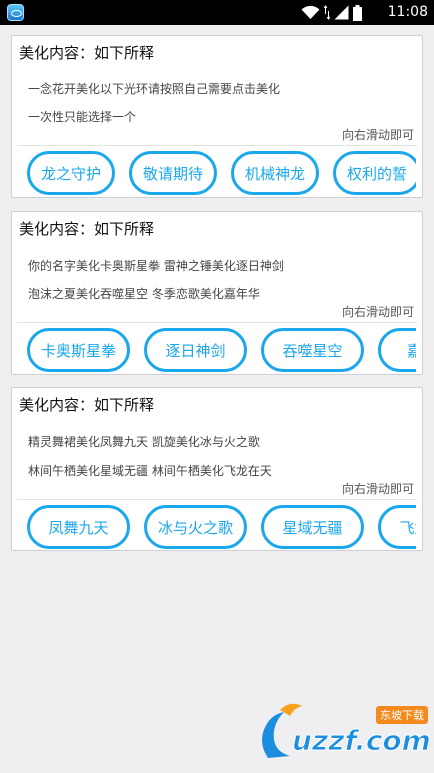 This screenshot has width=434, height=773. Describe the element at coordinates (312, 527) in the screenshot. I see `chip-boundless-stars: 星域无疆` at that location.